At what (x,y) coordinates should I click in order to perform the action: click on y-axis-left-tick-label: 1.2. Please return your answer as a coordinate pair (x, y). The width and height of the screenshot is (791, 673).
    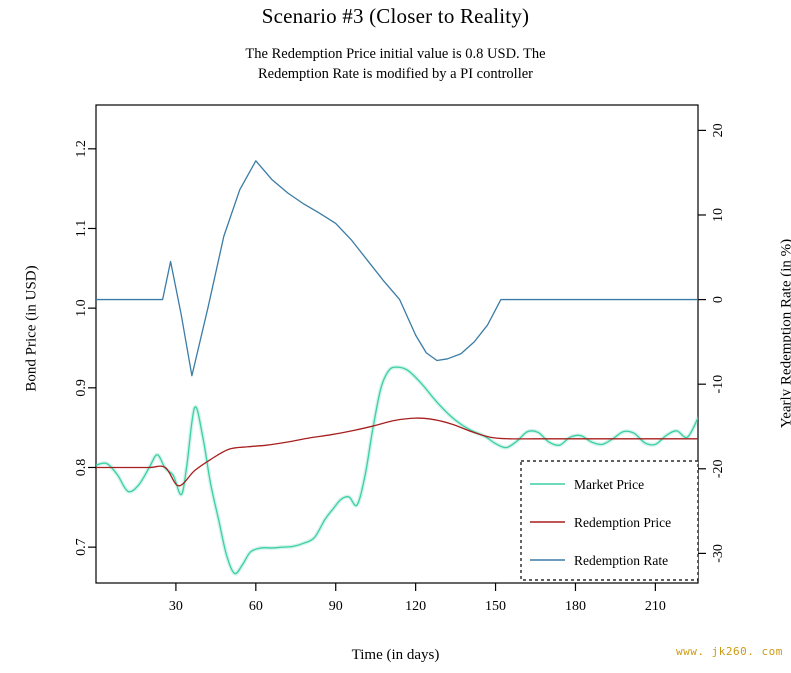
    Looking at the image, I should click on (81, 149).